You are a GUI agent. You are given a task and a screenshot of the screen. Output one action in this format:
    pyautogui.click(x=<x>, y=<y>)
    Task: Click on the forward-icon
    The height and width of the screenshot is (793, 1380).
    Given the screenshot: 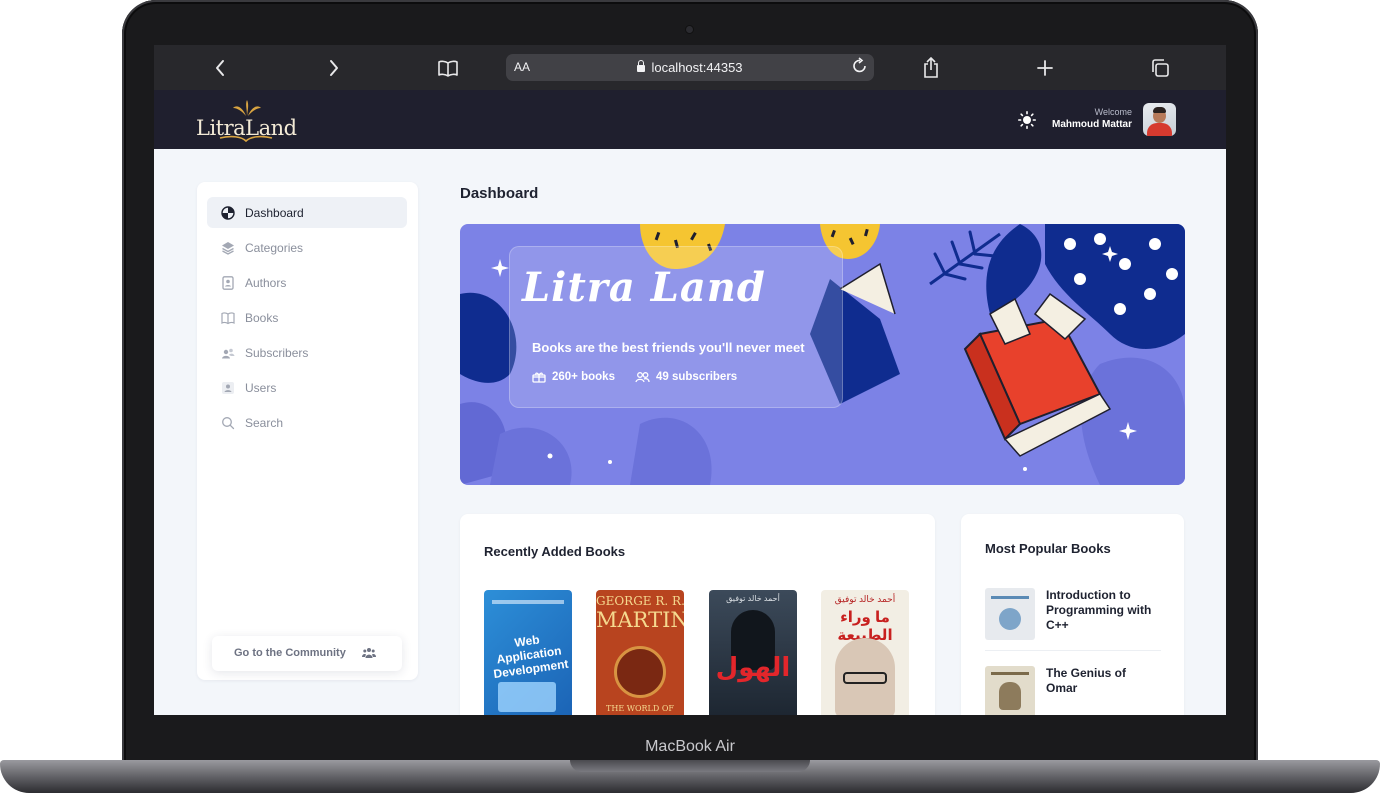 What is the action you would take?
    pyautogui.click(x=334, y=68)
    